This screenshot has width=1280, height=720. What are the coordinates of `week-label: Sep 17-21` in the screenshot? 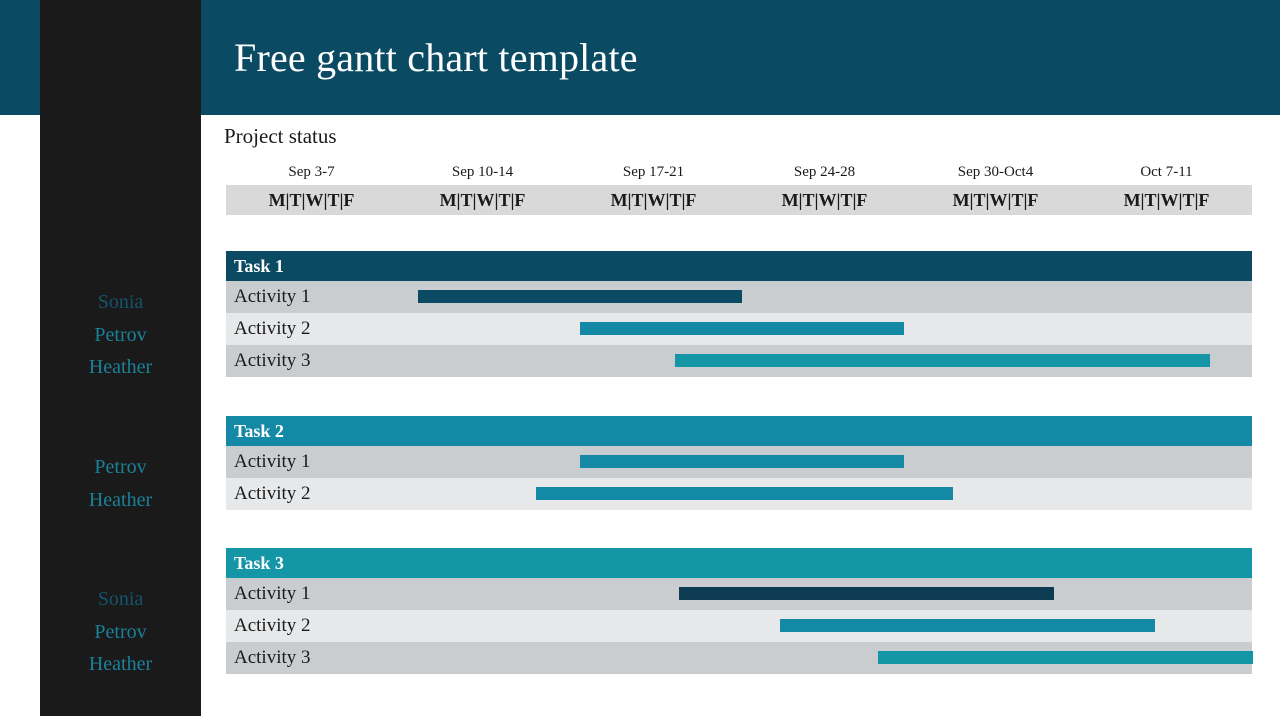 It's located at (653, 172).